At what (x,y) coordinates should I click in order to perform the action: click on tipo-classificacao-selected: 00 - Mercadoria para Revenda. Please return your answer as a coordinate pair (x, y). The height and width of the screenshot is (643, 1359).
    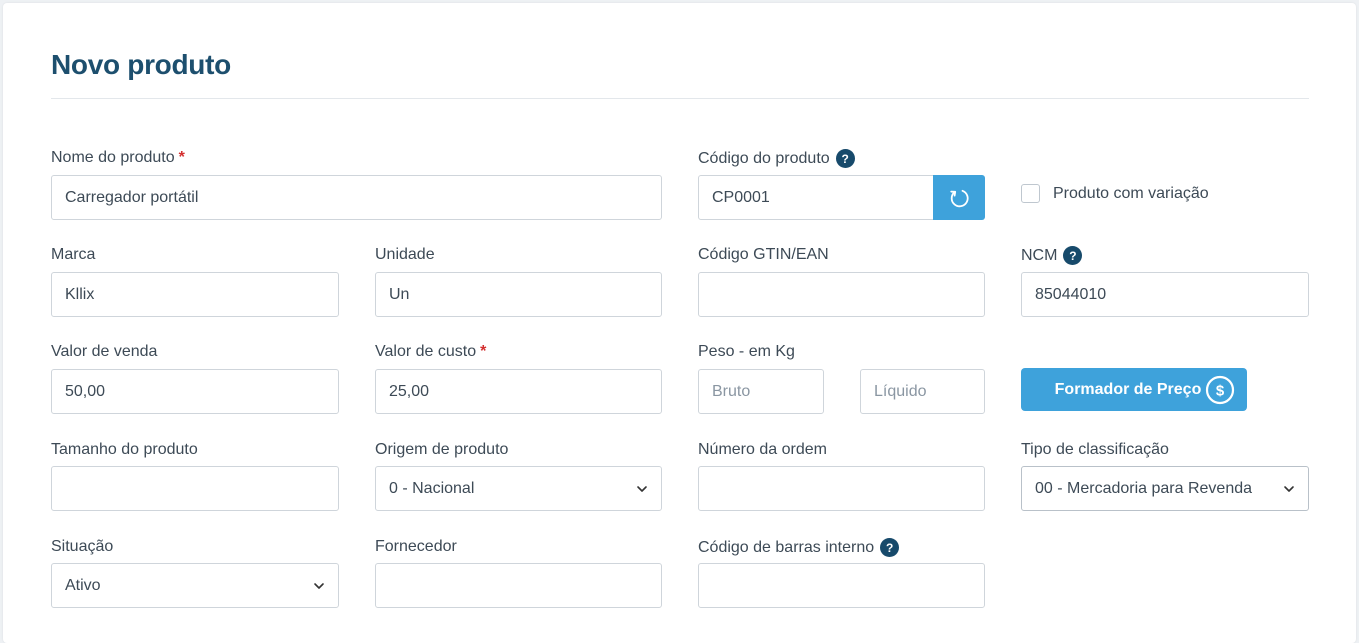
    Looking at the image, I should click on (1144, 488).